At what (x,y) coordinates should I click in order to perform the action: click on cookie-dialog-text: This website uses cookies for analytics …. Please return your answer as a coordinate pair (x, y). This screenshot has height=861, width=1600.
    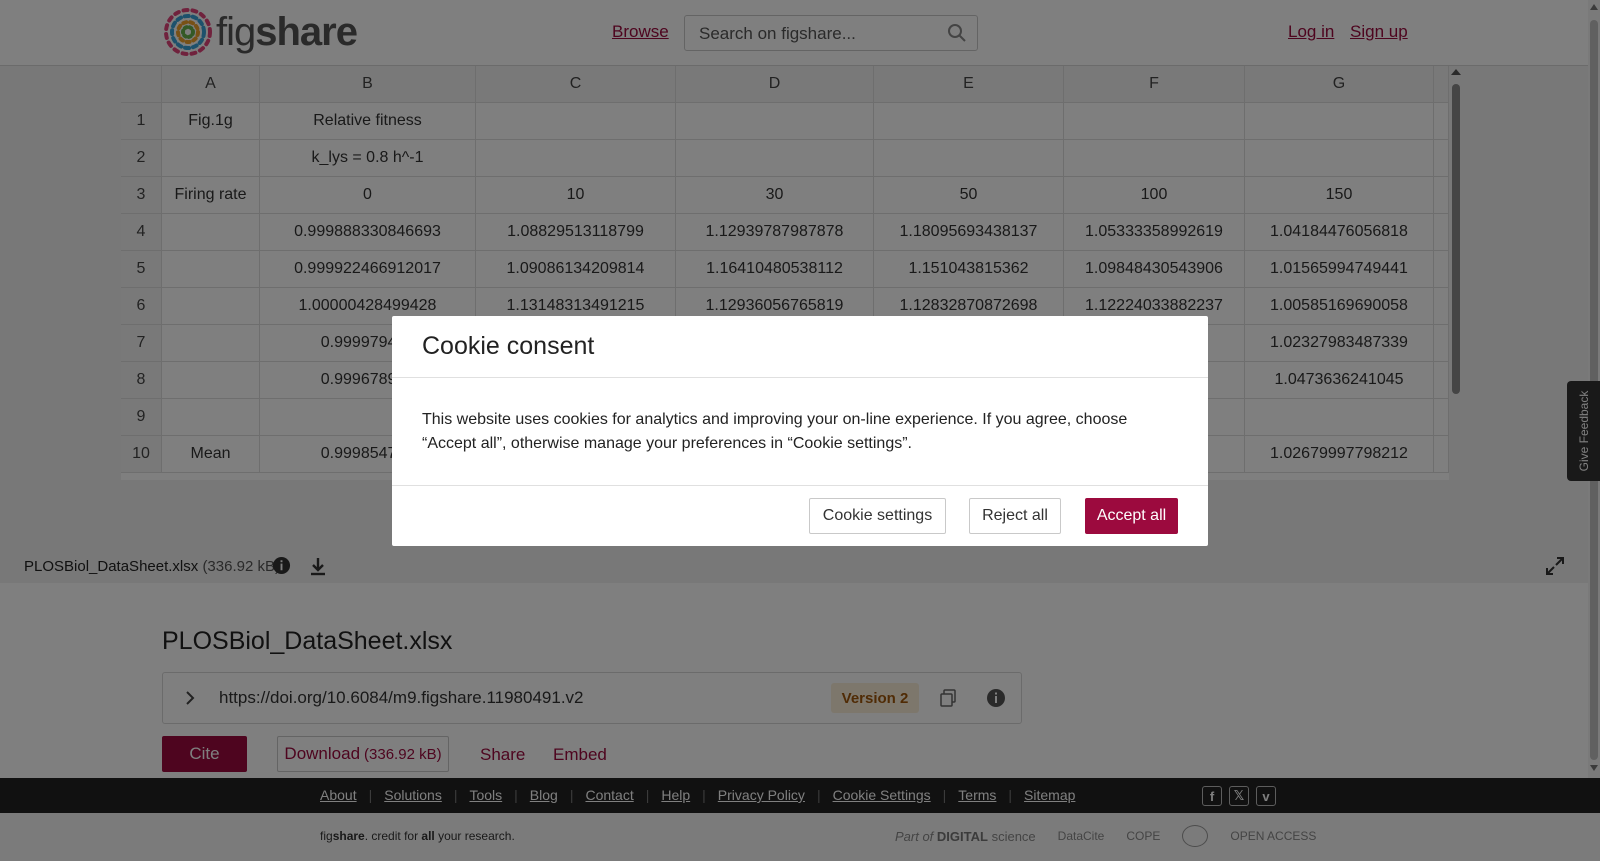
    Looking at the image, I should click on (775, 431).